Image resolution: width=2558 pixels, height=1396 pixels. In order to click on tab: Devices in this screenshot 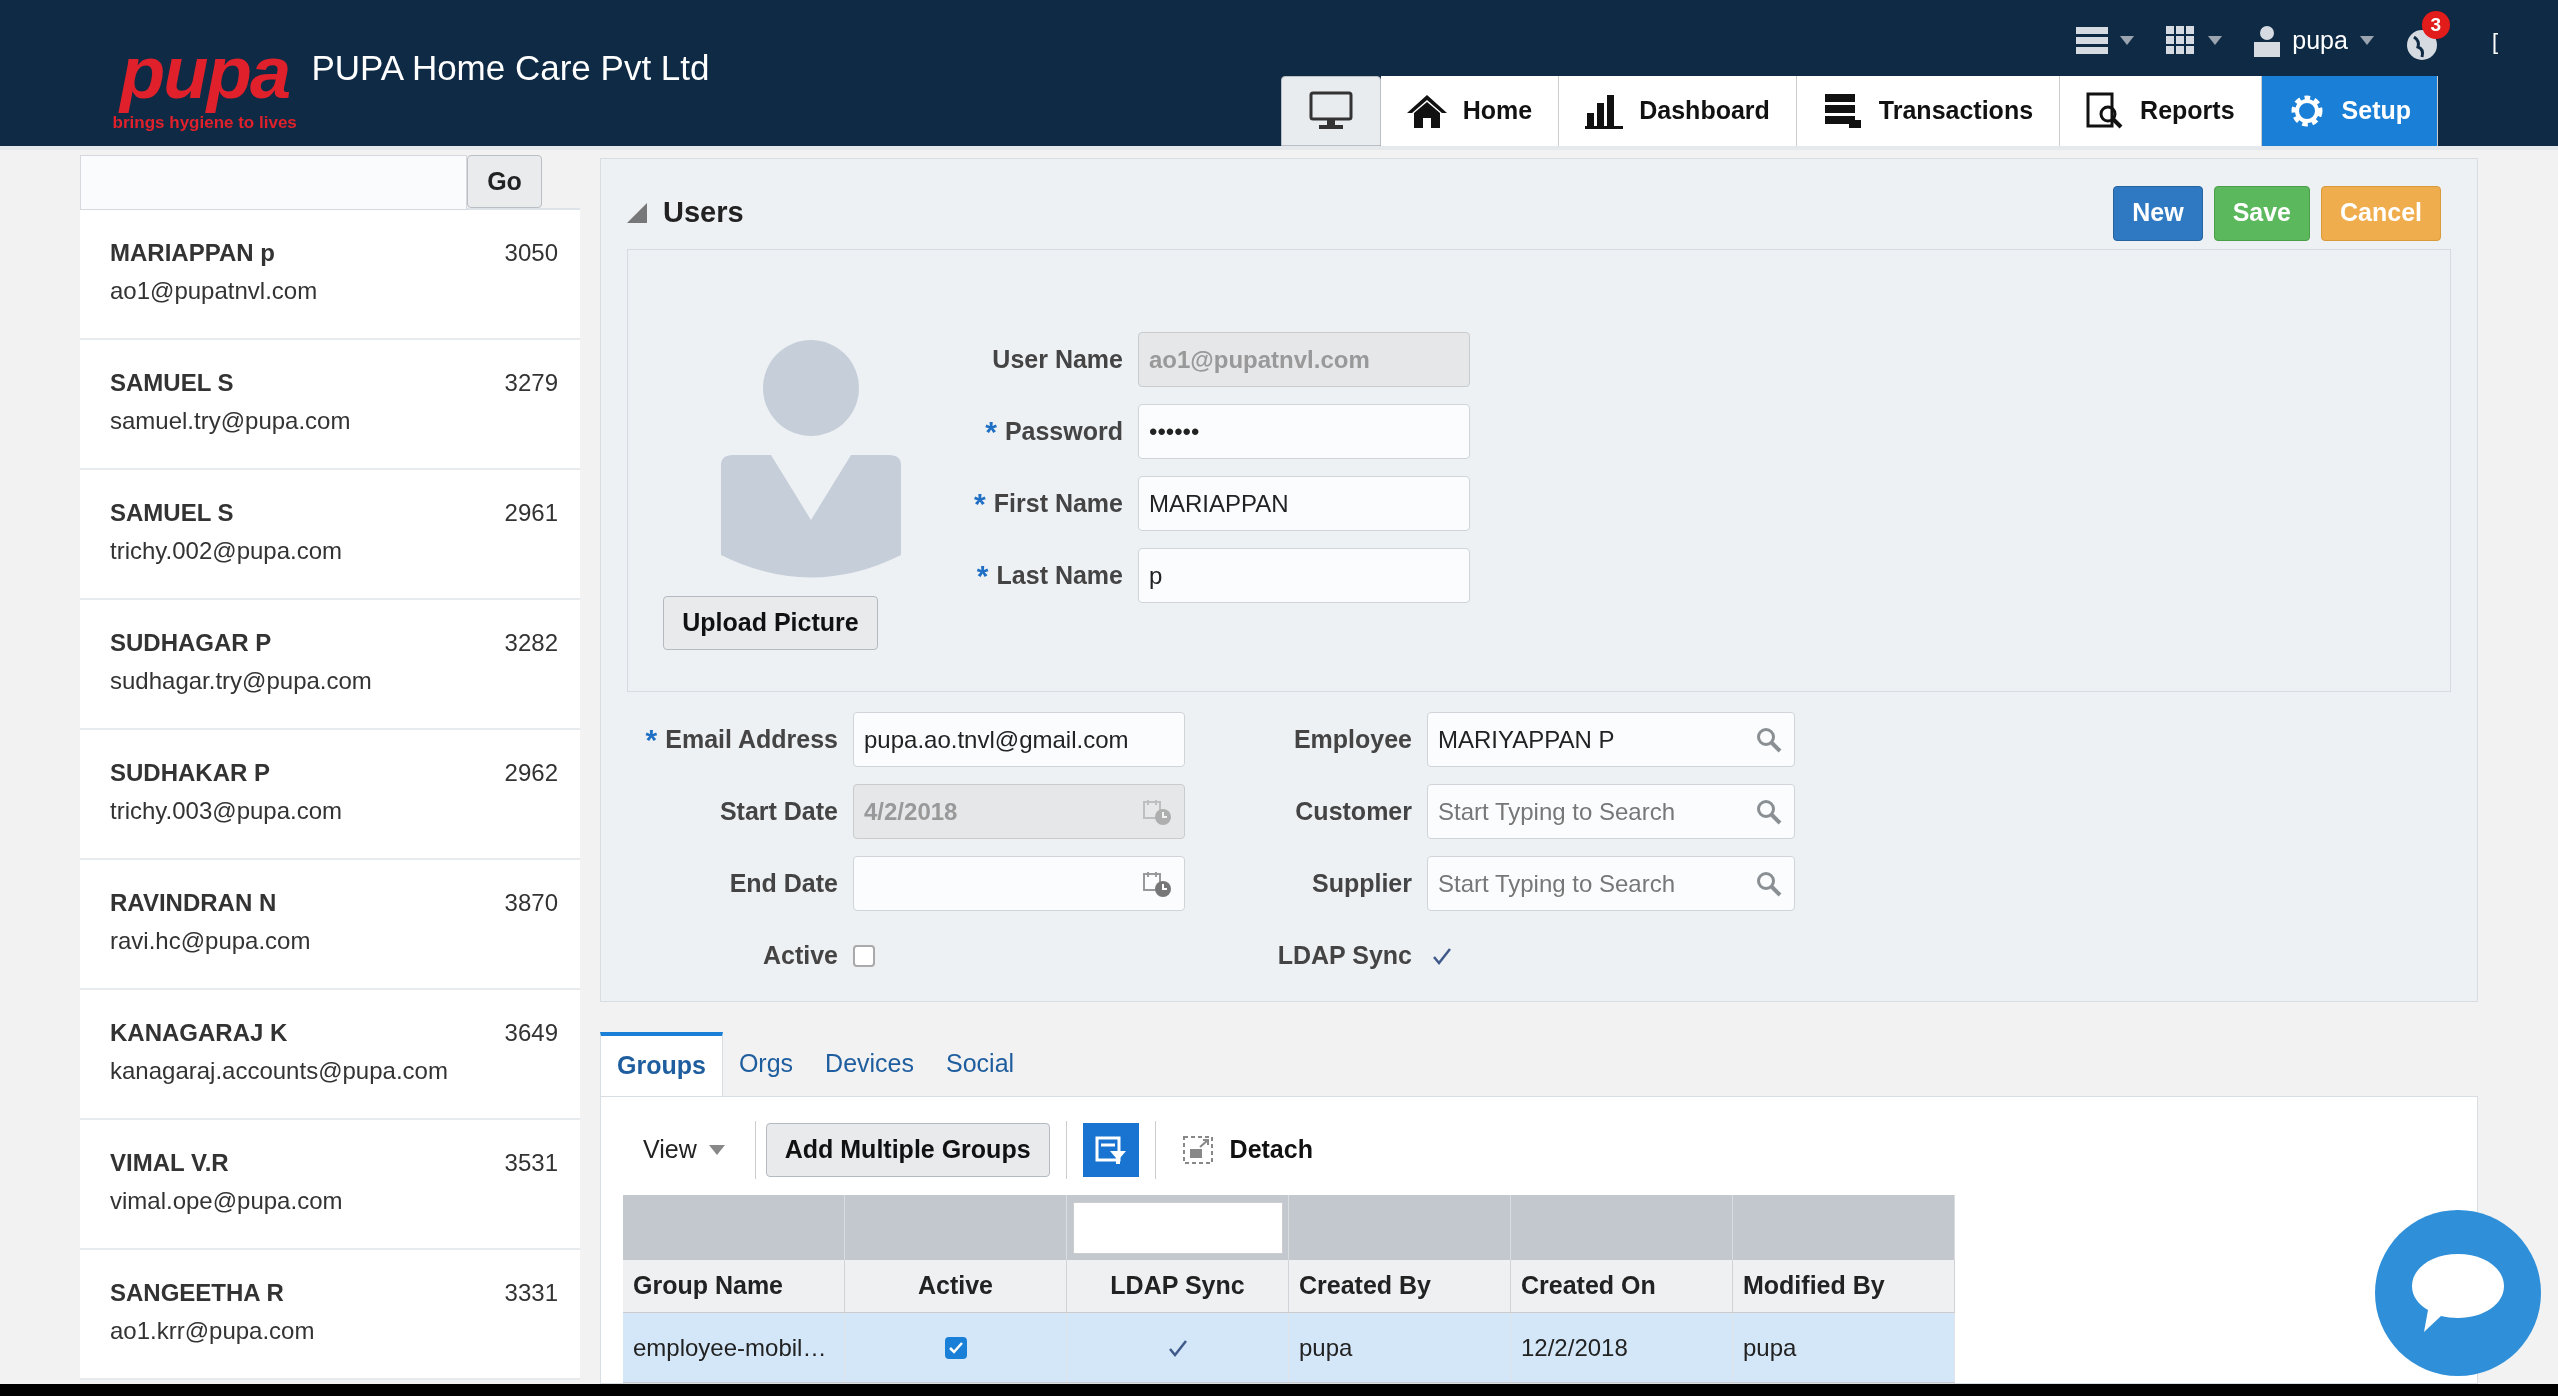, I will do `click(869, 1064)`.